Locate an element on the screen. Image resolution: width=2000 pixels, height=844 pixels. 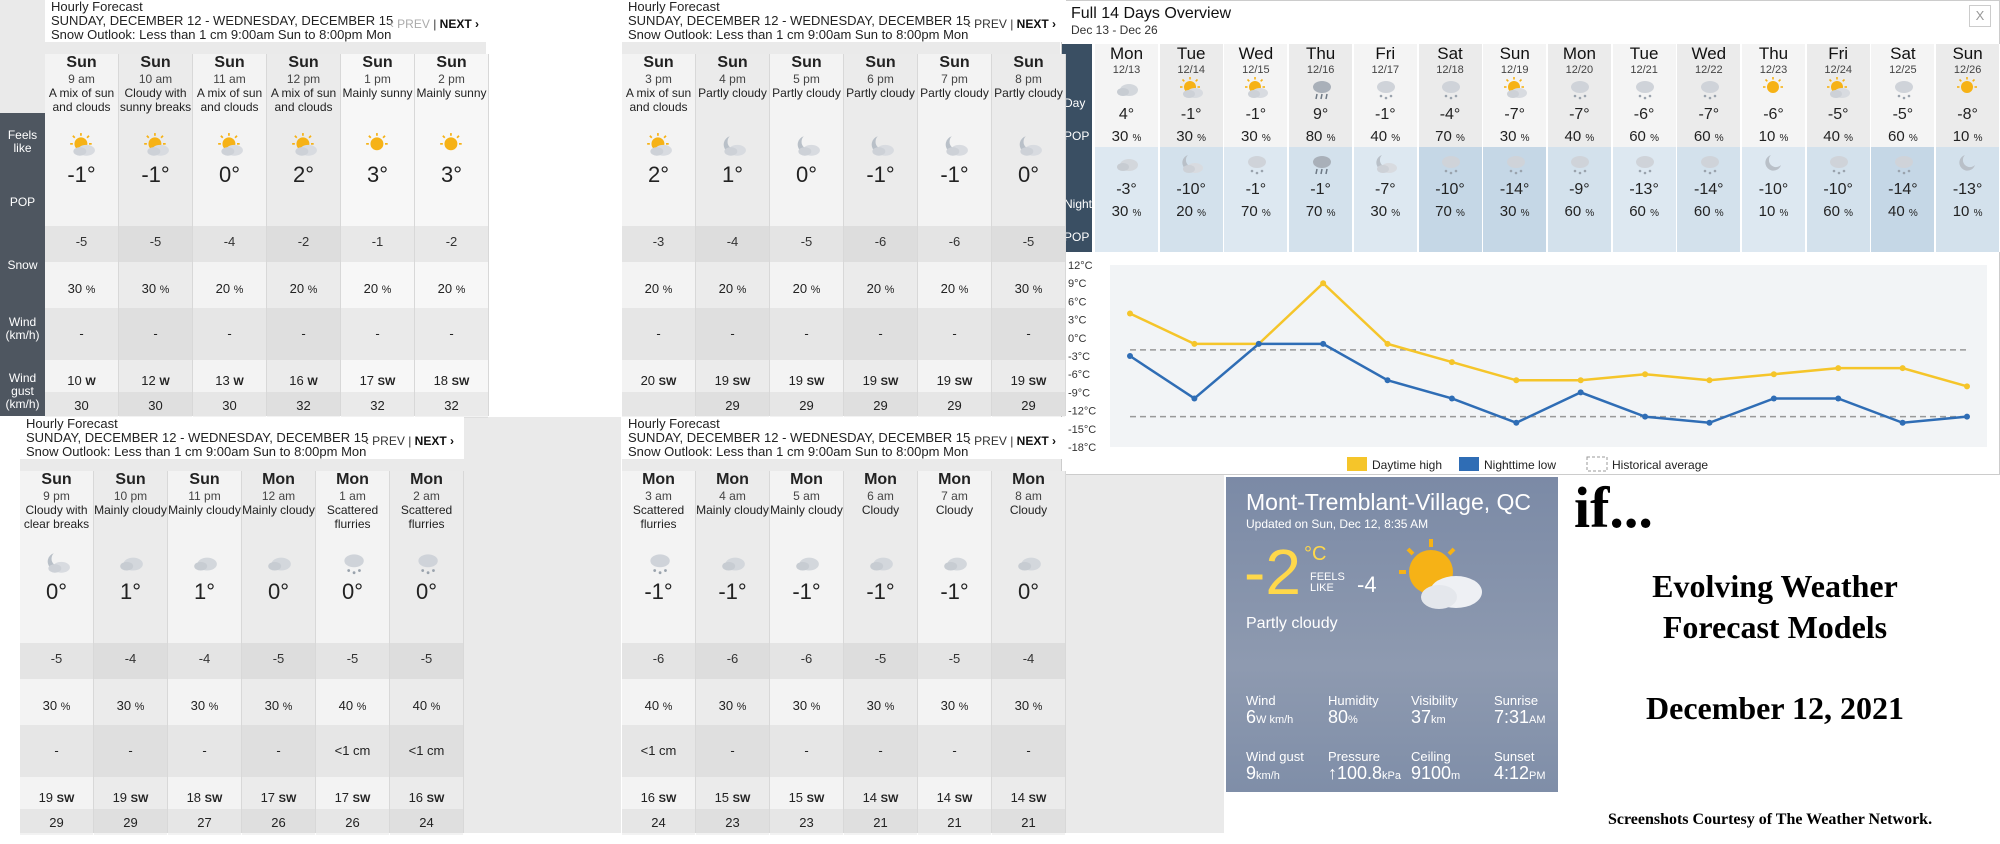
overview-day-column: Thu 12/23 -6° 10 % -10° 10 % is located at coordinates (1774, 148).